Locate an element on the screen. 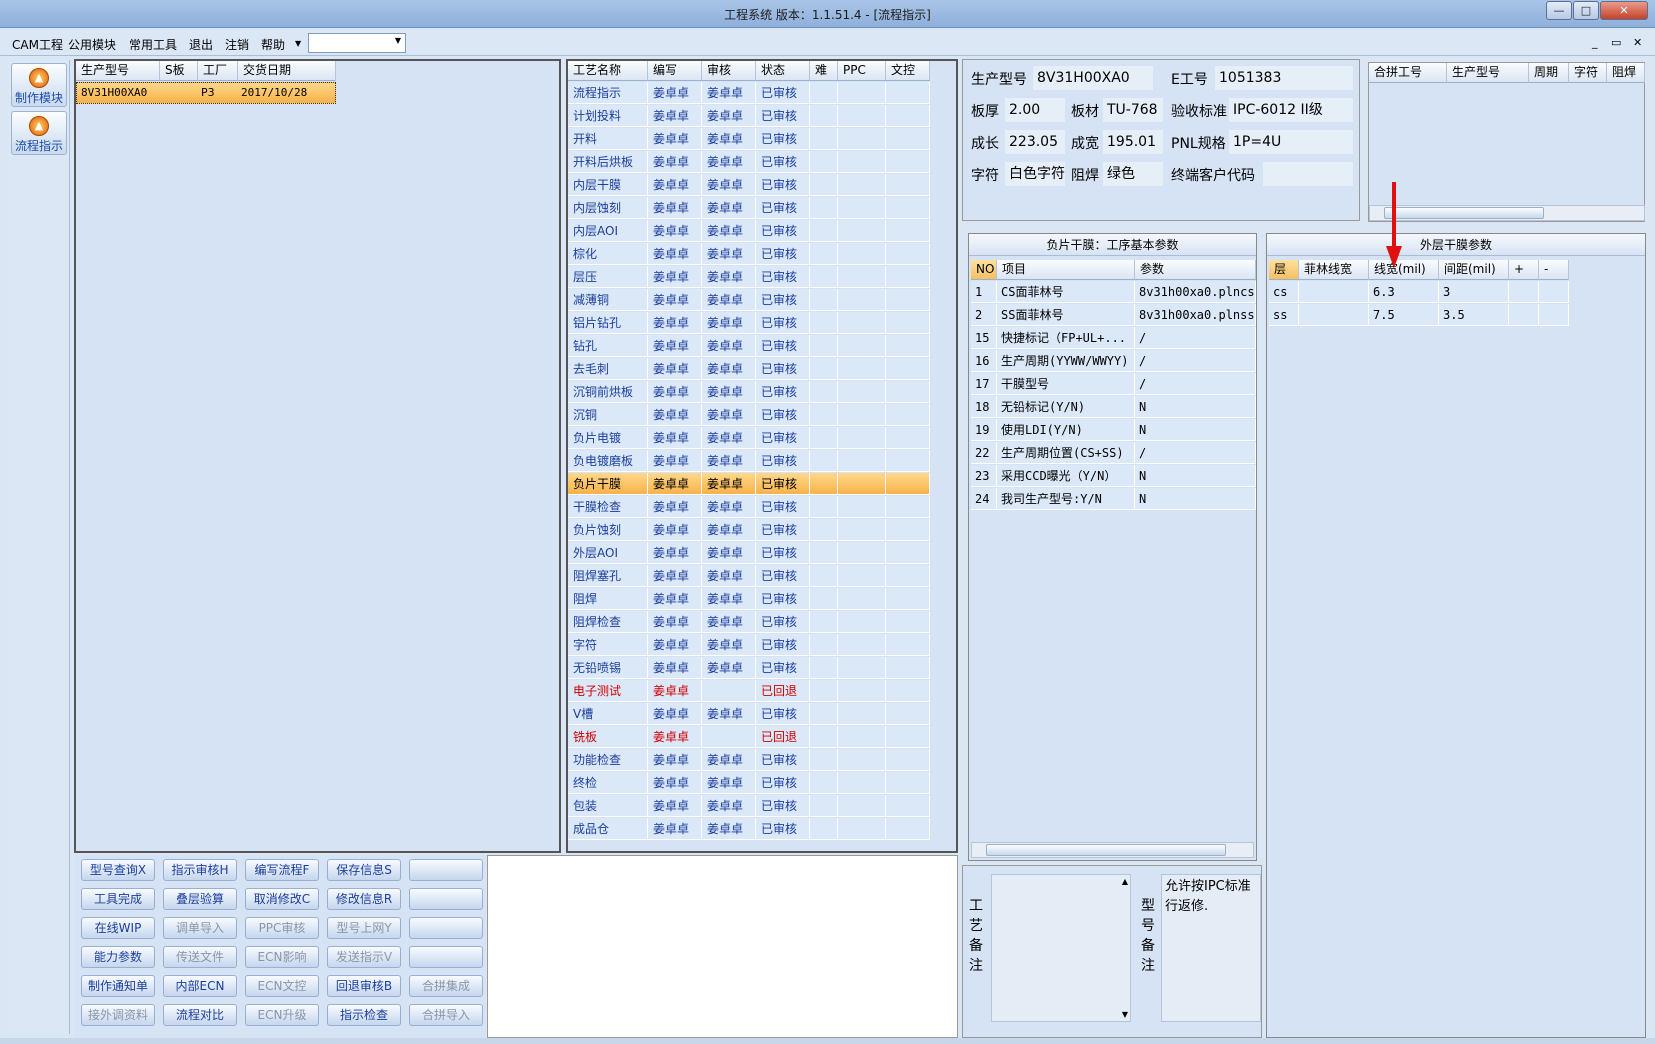 Image resolution: width=1655 pixels, height=1044 pixels. action-button: 在线WIP is located at coordinates (118, 928).